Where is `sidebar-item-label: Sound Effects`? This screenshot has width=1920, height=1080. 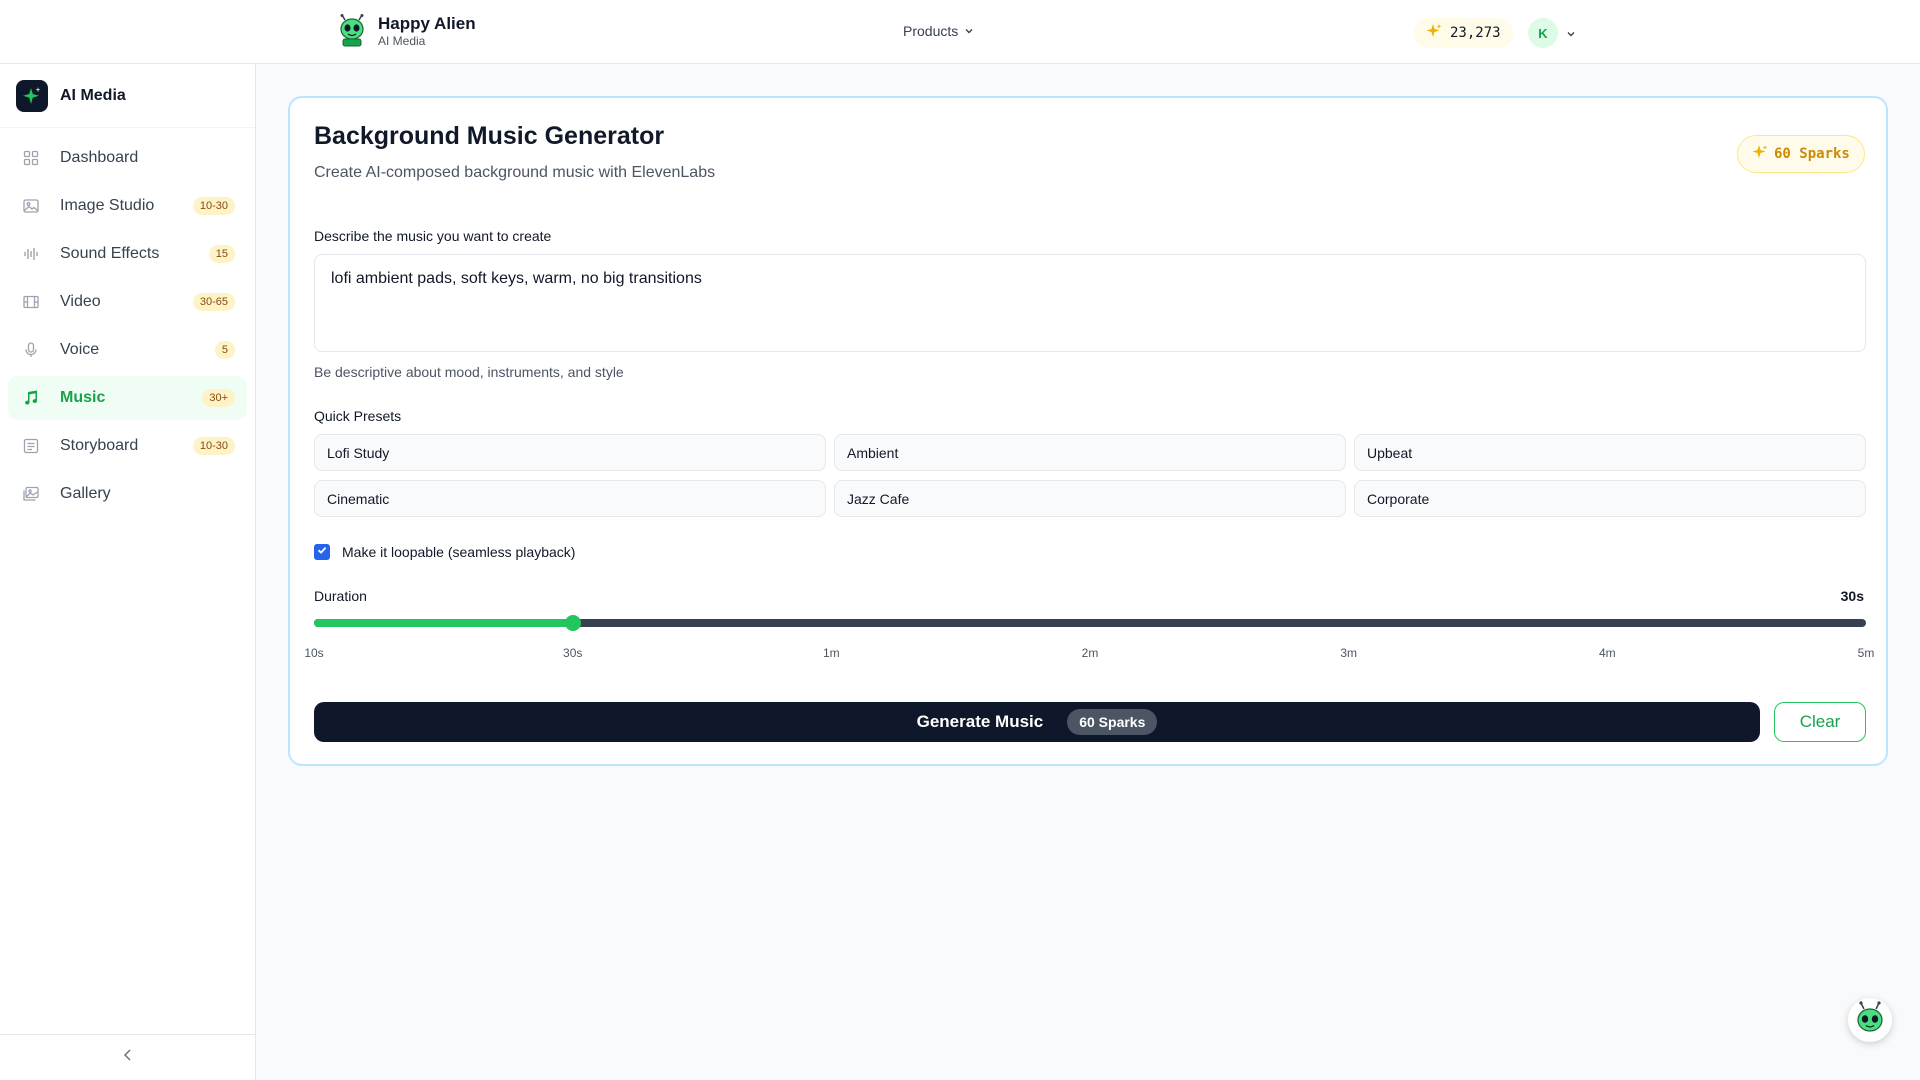
sidebar-item-label: Sound Effects is located at coordinates (110, 253).